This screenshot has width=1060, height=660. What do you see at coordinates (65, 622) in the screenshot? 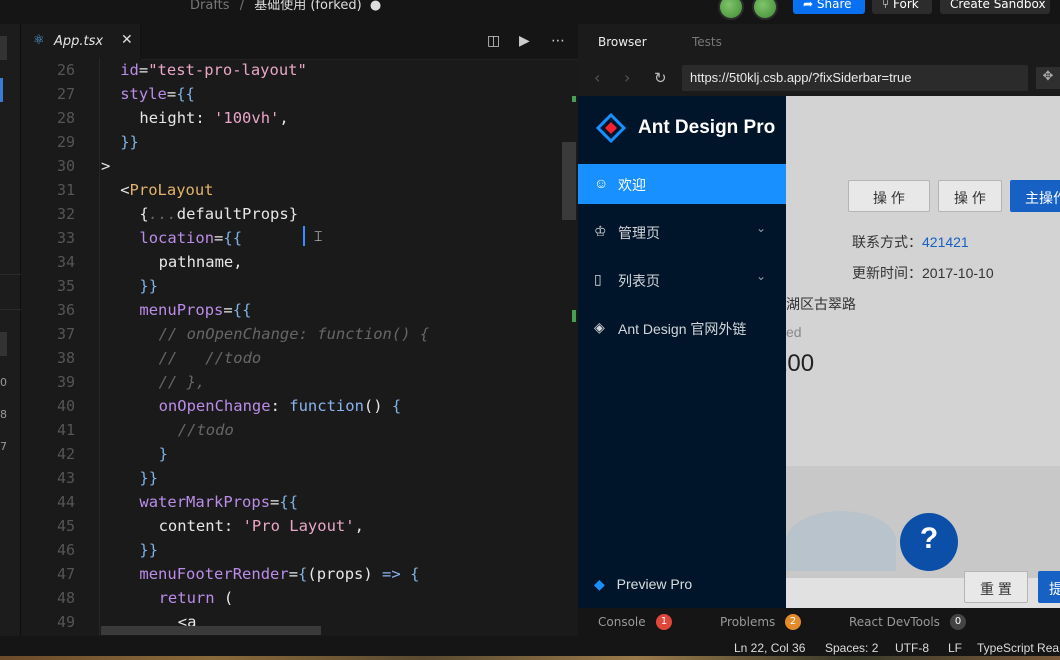
I see `line-number: 49` at bounding box center [65, 622].